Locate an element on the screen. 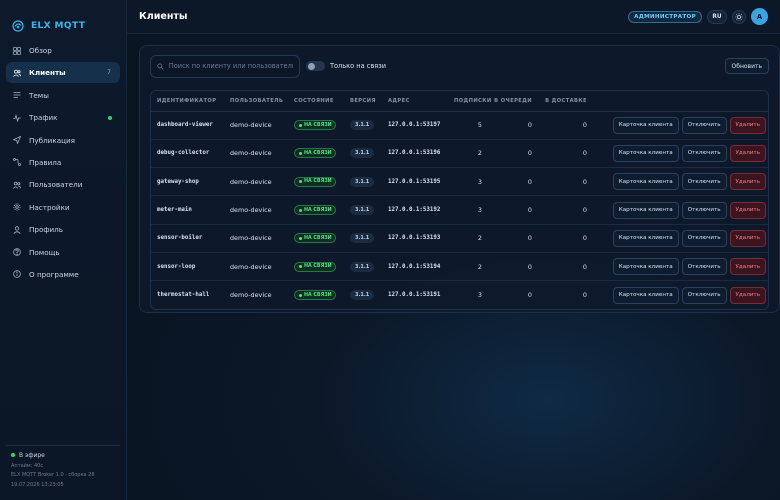 The height and width of the screenshot is (500, 780). sidebar-item-4: Публикация is located at coordinates (63, 140).